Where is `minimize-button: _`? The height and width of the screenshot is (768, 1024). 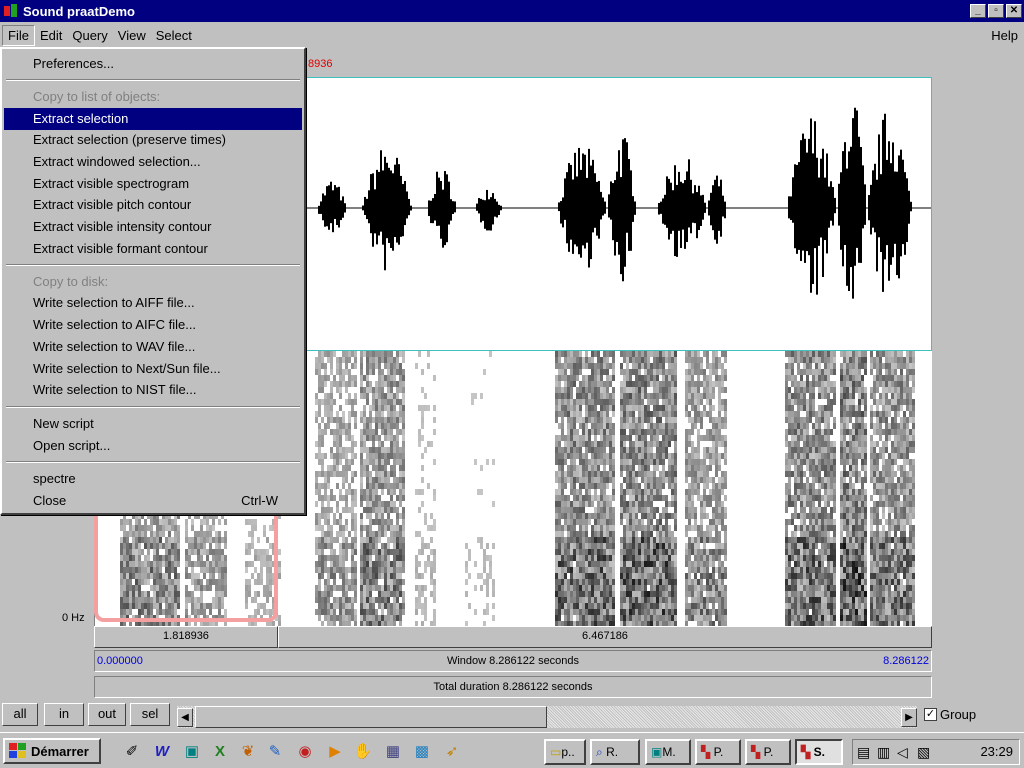 minimize-button: _ is located at coordinates (978, 11).